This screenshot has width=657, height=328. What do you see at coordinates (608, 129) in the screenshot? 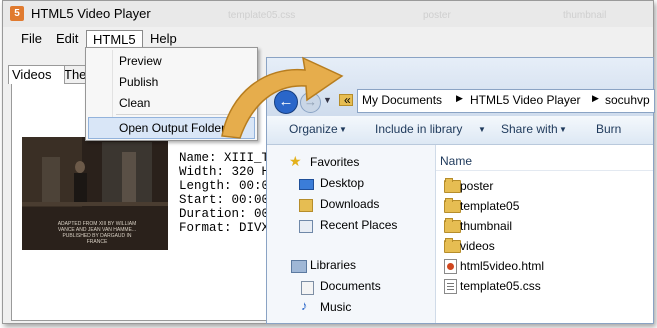
I see `burn-button: Burn` at bounding box center [608, 129].